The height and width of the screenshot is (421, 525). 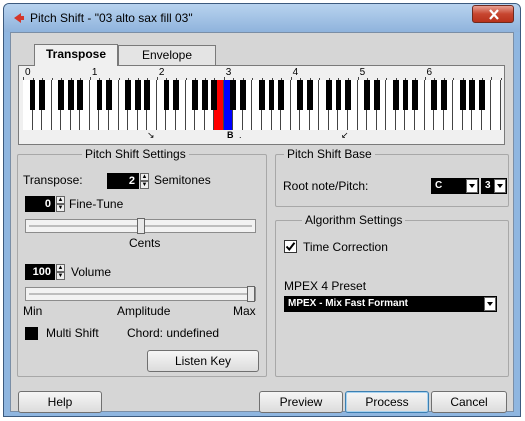 I want to click on finetune-slider-thumb, so click(x=140, y=226).